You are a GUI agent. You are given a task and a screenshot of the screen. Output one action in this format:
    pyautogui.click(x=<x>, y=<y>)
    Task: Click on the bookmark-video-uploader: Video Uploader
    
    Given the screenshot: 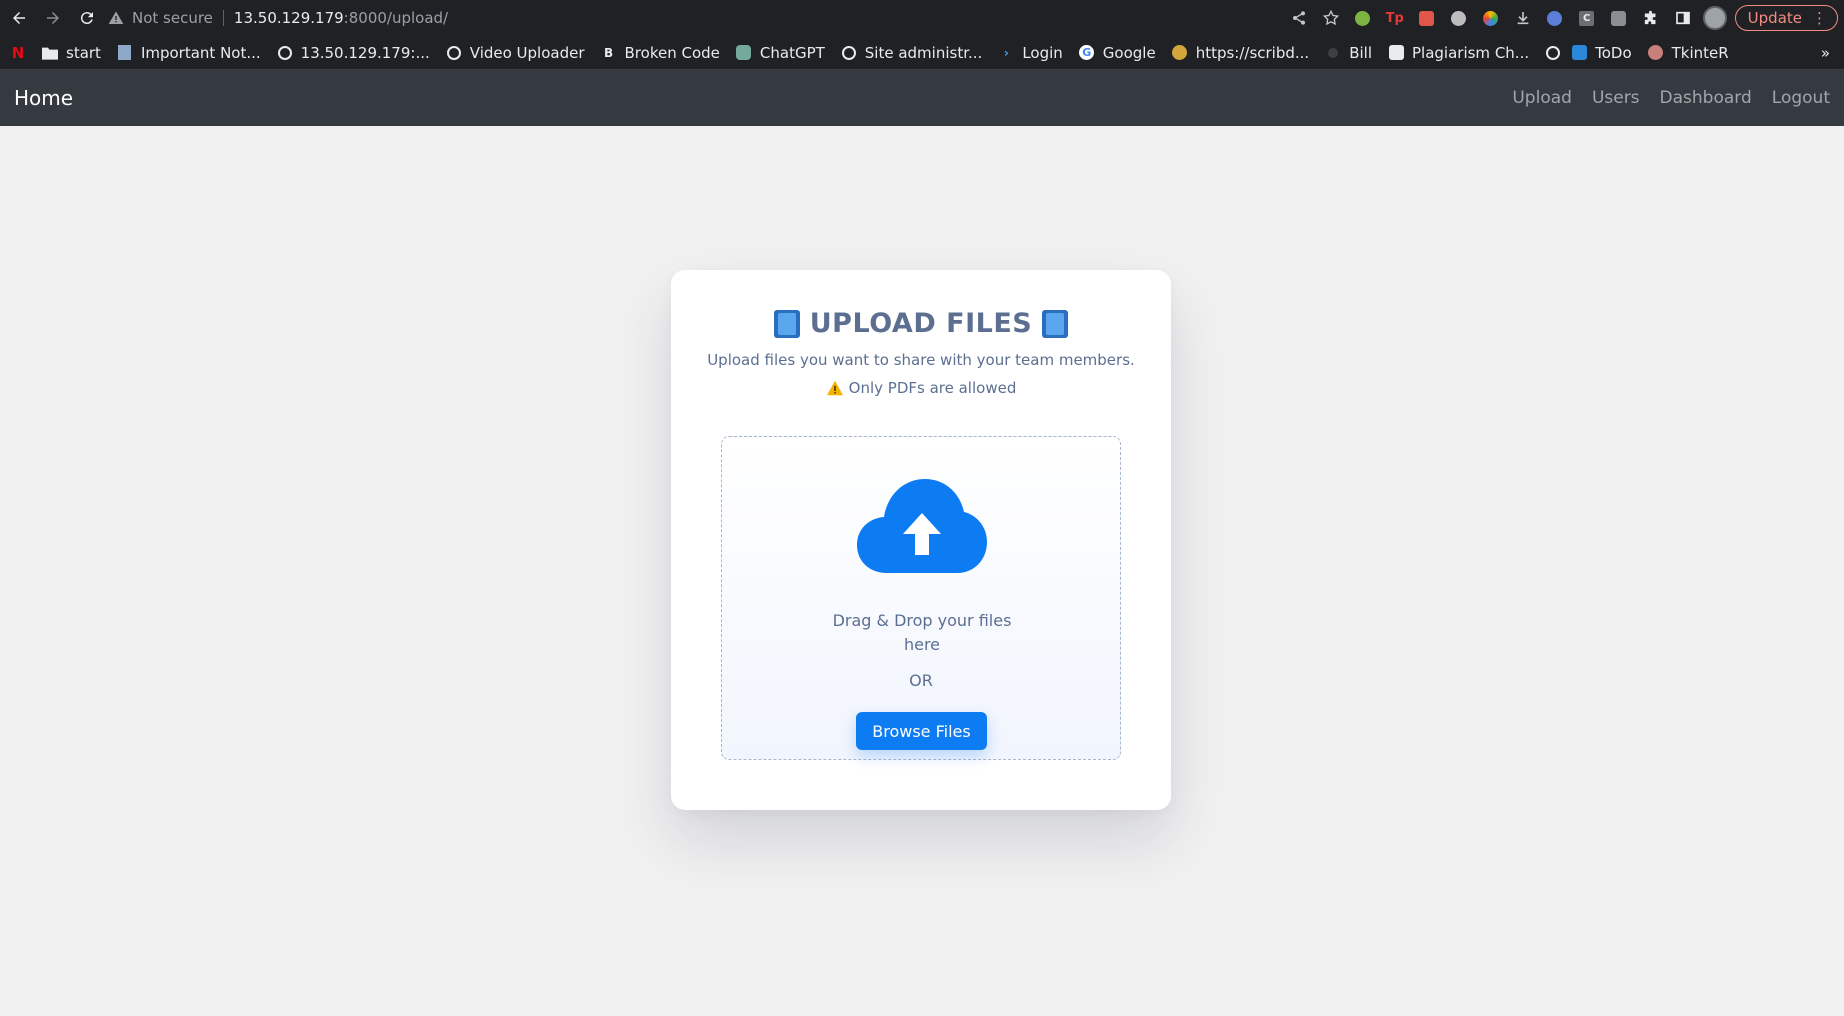 What is the action you would take?
    pyautogui.click(x=515, y=53)
    